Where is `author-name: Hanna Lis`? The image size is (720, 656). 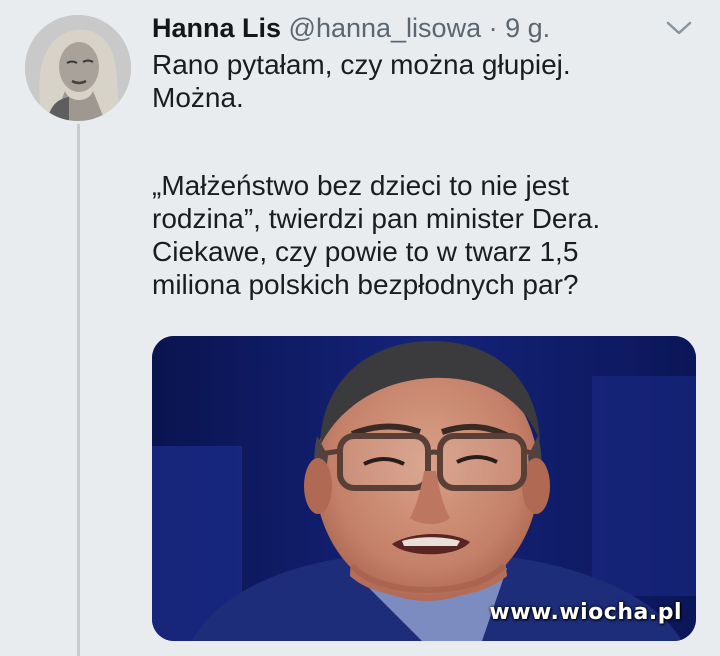
author-name: Hanna Lis is located at coordinates (216, 28).